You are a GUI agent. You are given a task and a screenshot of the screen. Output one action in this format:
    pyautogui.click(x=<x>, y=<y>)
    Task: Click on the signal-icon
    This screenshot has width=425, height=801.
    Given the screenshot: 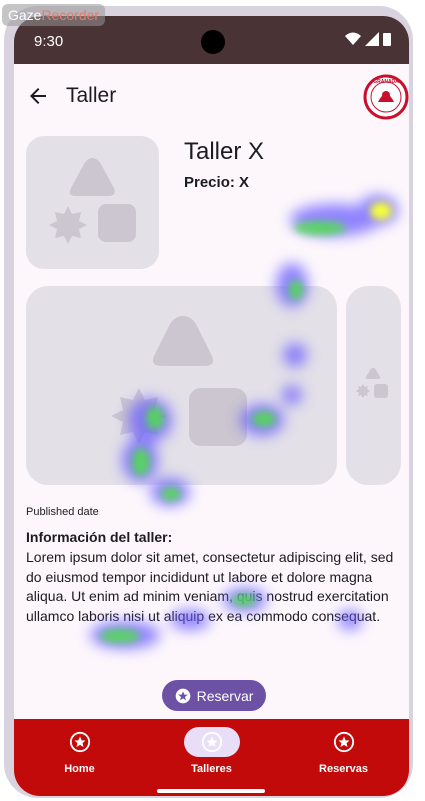 What is the action you would take?
    pyautogui.click(x=372, y=39)
    